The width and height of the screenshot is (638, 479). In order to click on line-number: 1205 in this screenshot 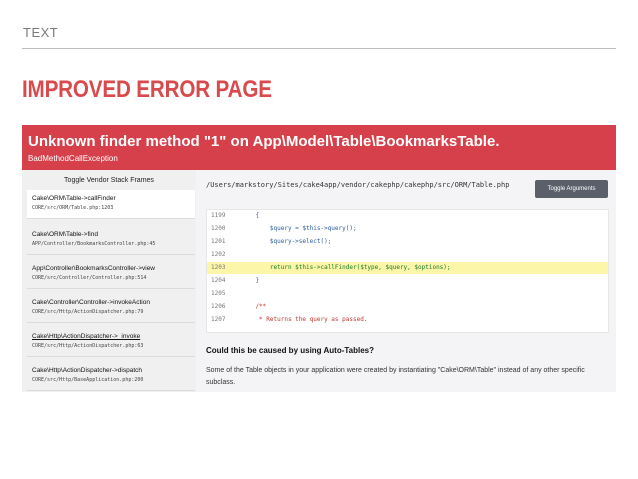, I will do `click(218, 293)`.